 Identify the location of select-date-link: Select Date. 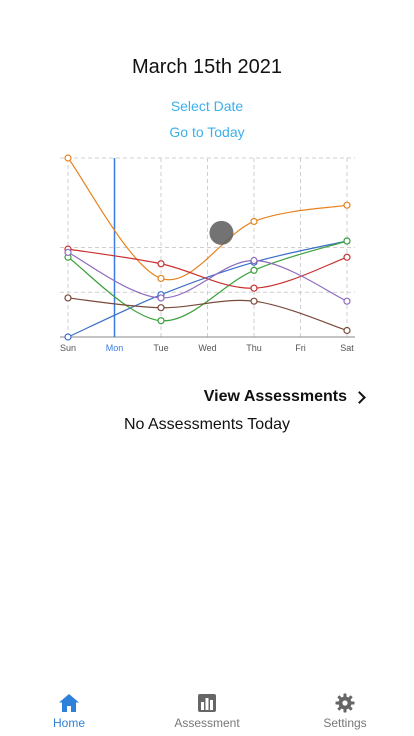
(207, 106).